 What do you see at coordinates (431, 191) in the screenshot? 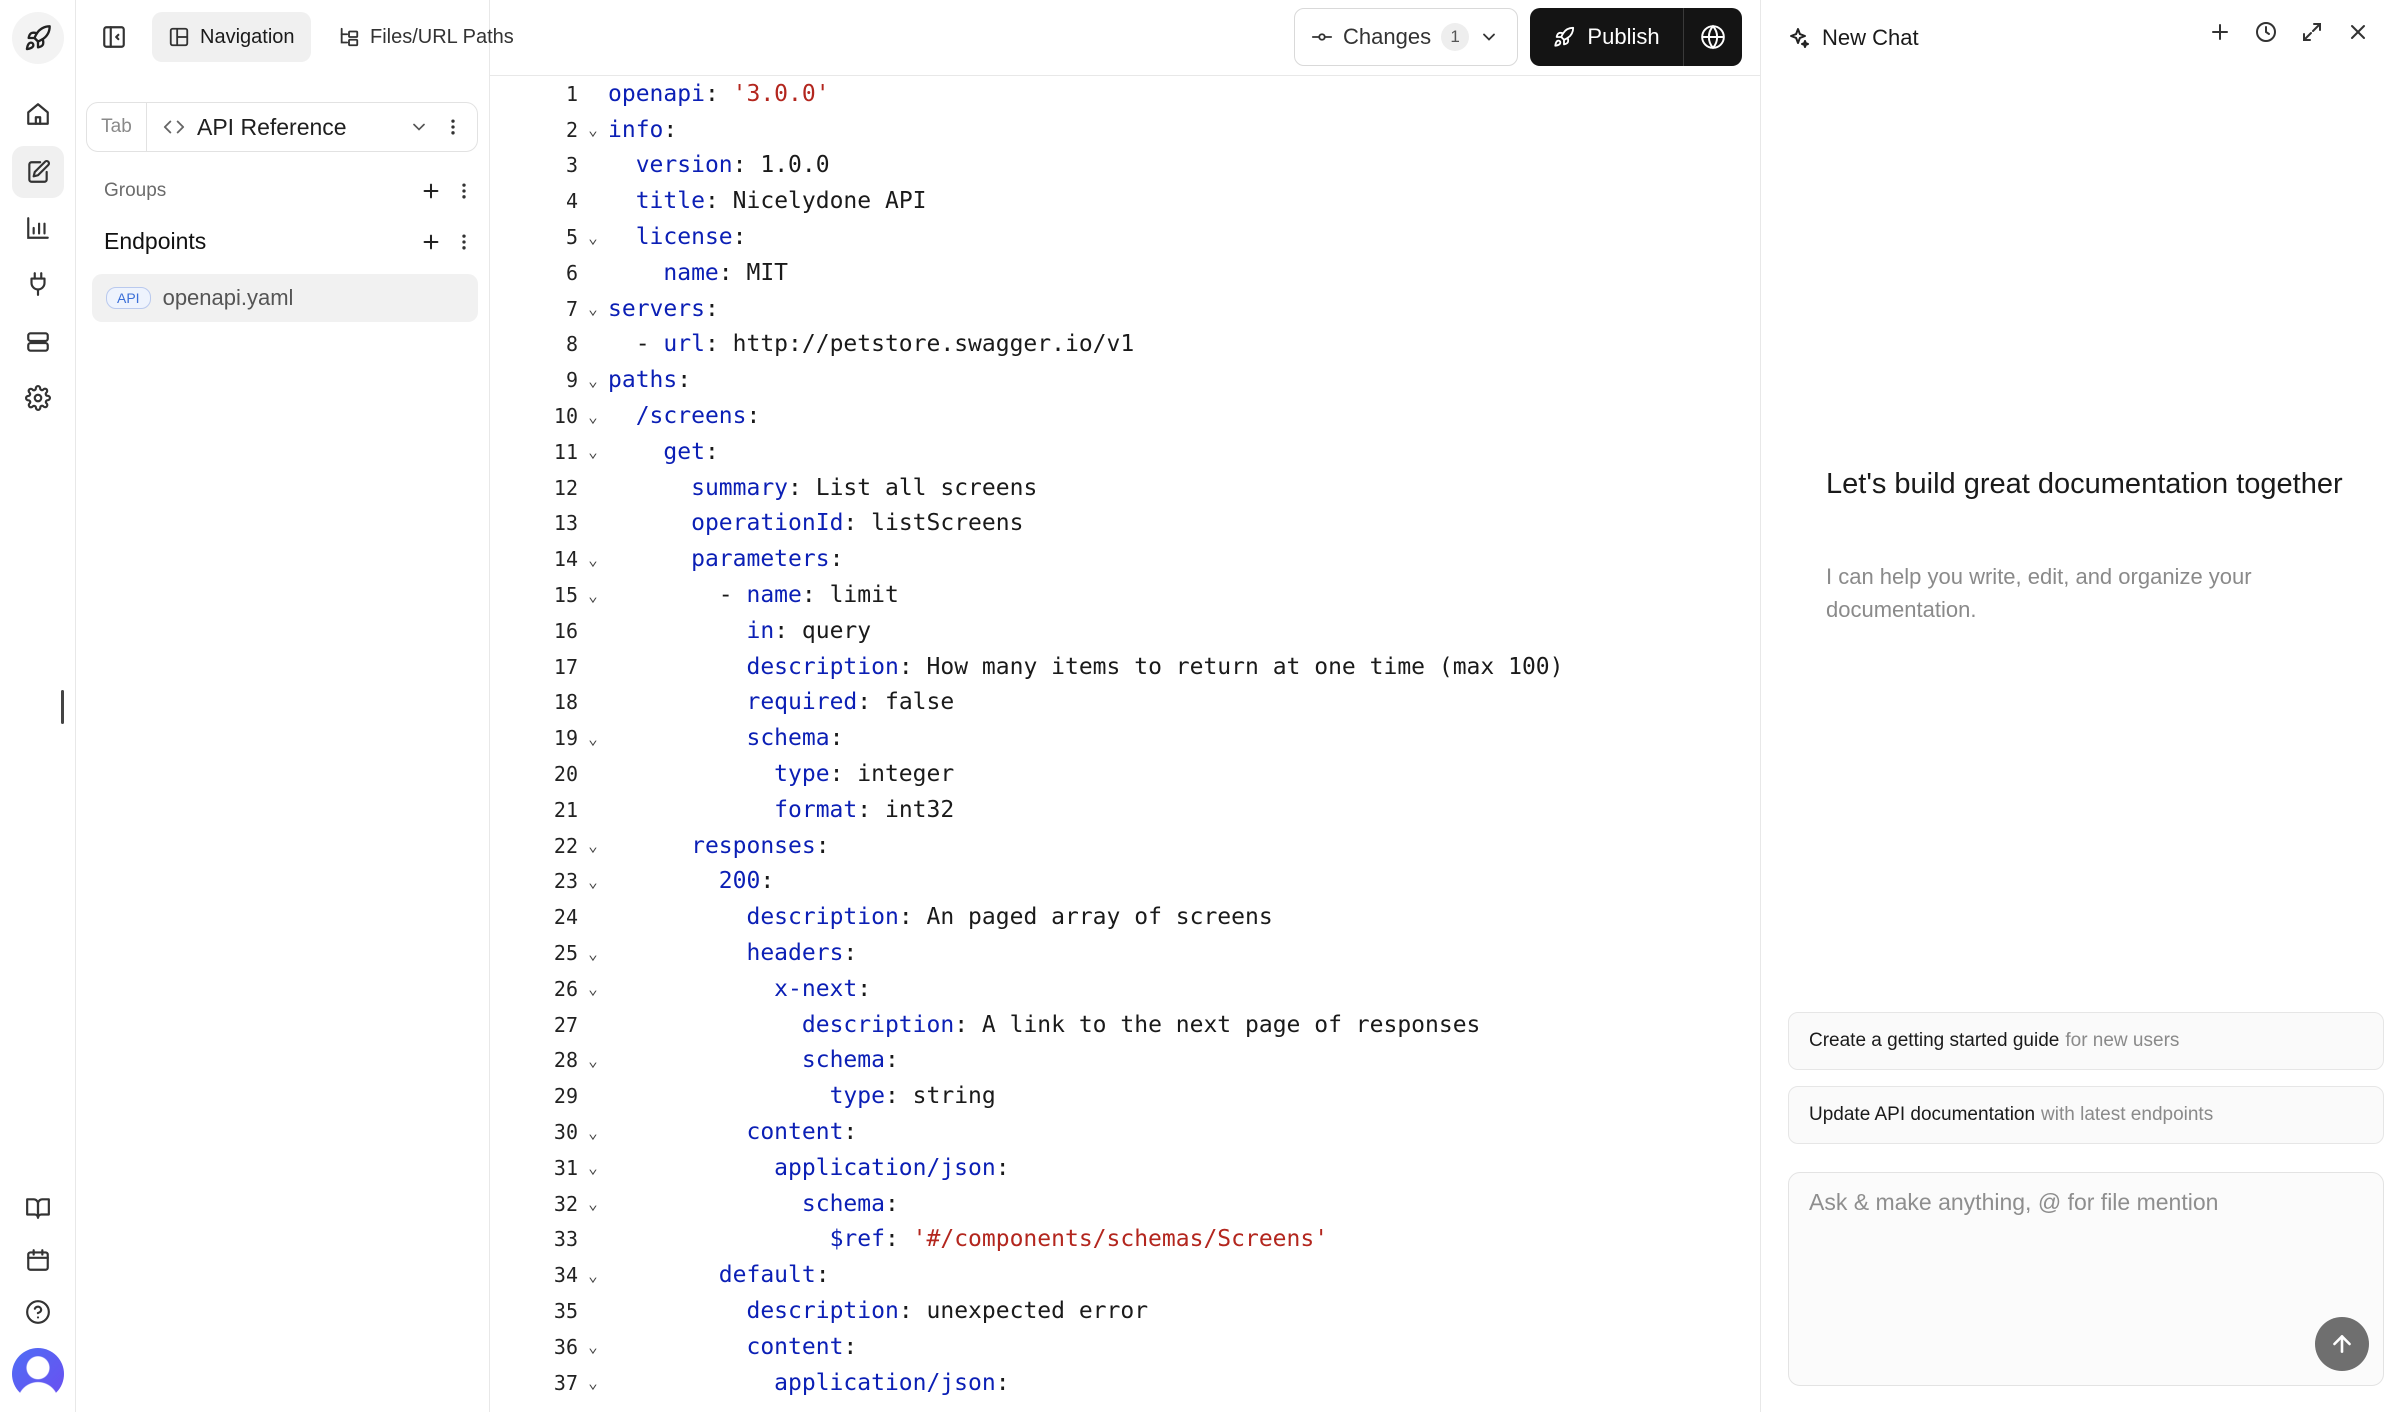
I see `add-group-plus-icon` at bounding box center [431, 191].